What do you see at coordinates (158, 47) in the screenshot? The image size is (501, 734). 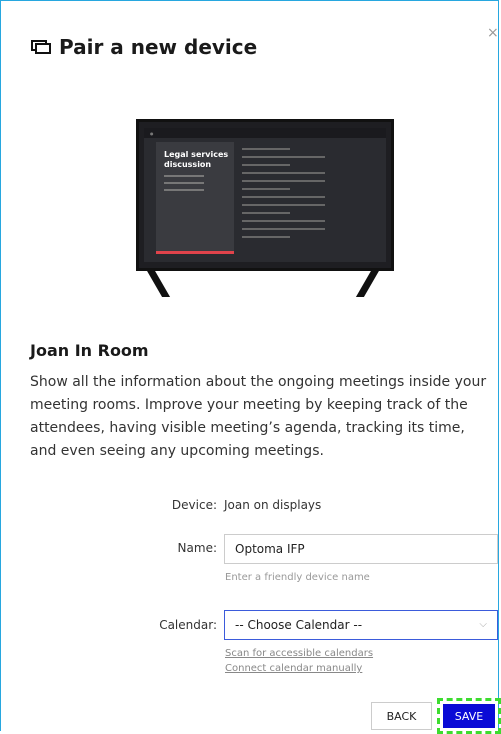 I see `dialog-title: Pair a new device` at bounding box center [158, 47].